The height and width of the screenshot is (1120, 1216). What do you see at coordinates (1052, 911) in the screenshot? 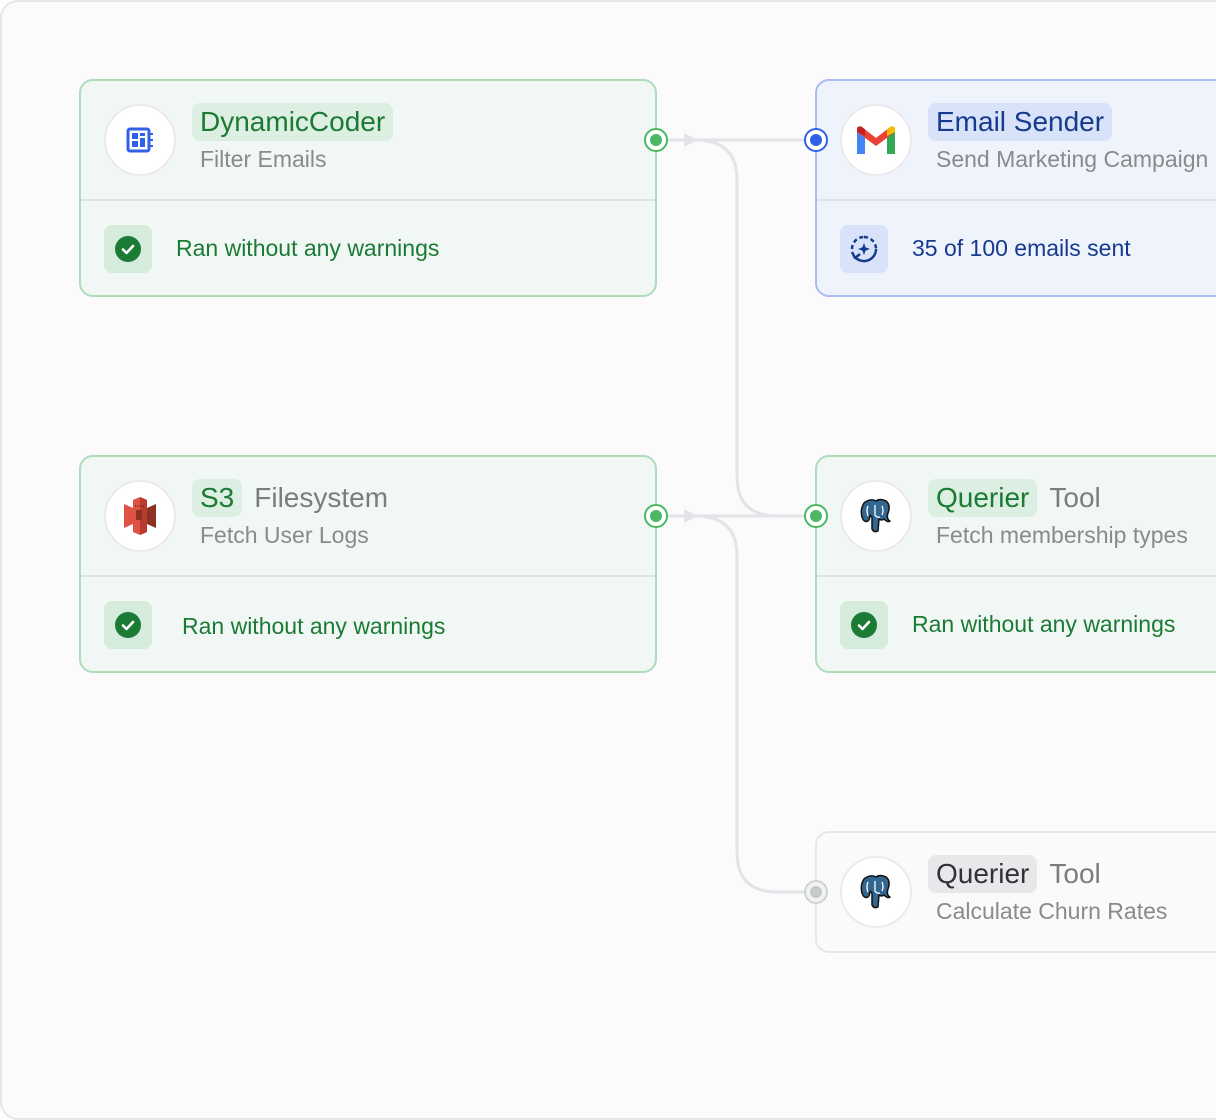
I see `node-subtitle: Calculate Churn Rates` at bounding box center [1052, 911].